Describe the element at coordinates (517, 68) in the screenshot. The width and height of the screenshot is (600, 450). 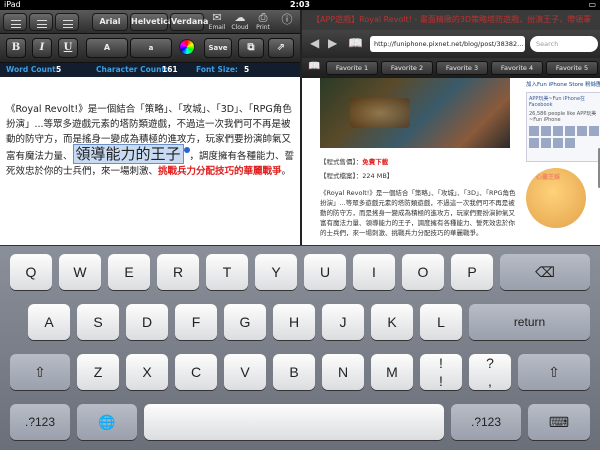
I see `favorite-4: Favorite 4` at that location.